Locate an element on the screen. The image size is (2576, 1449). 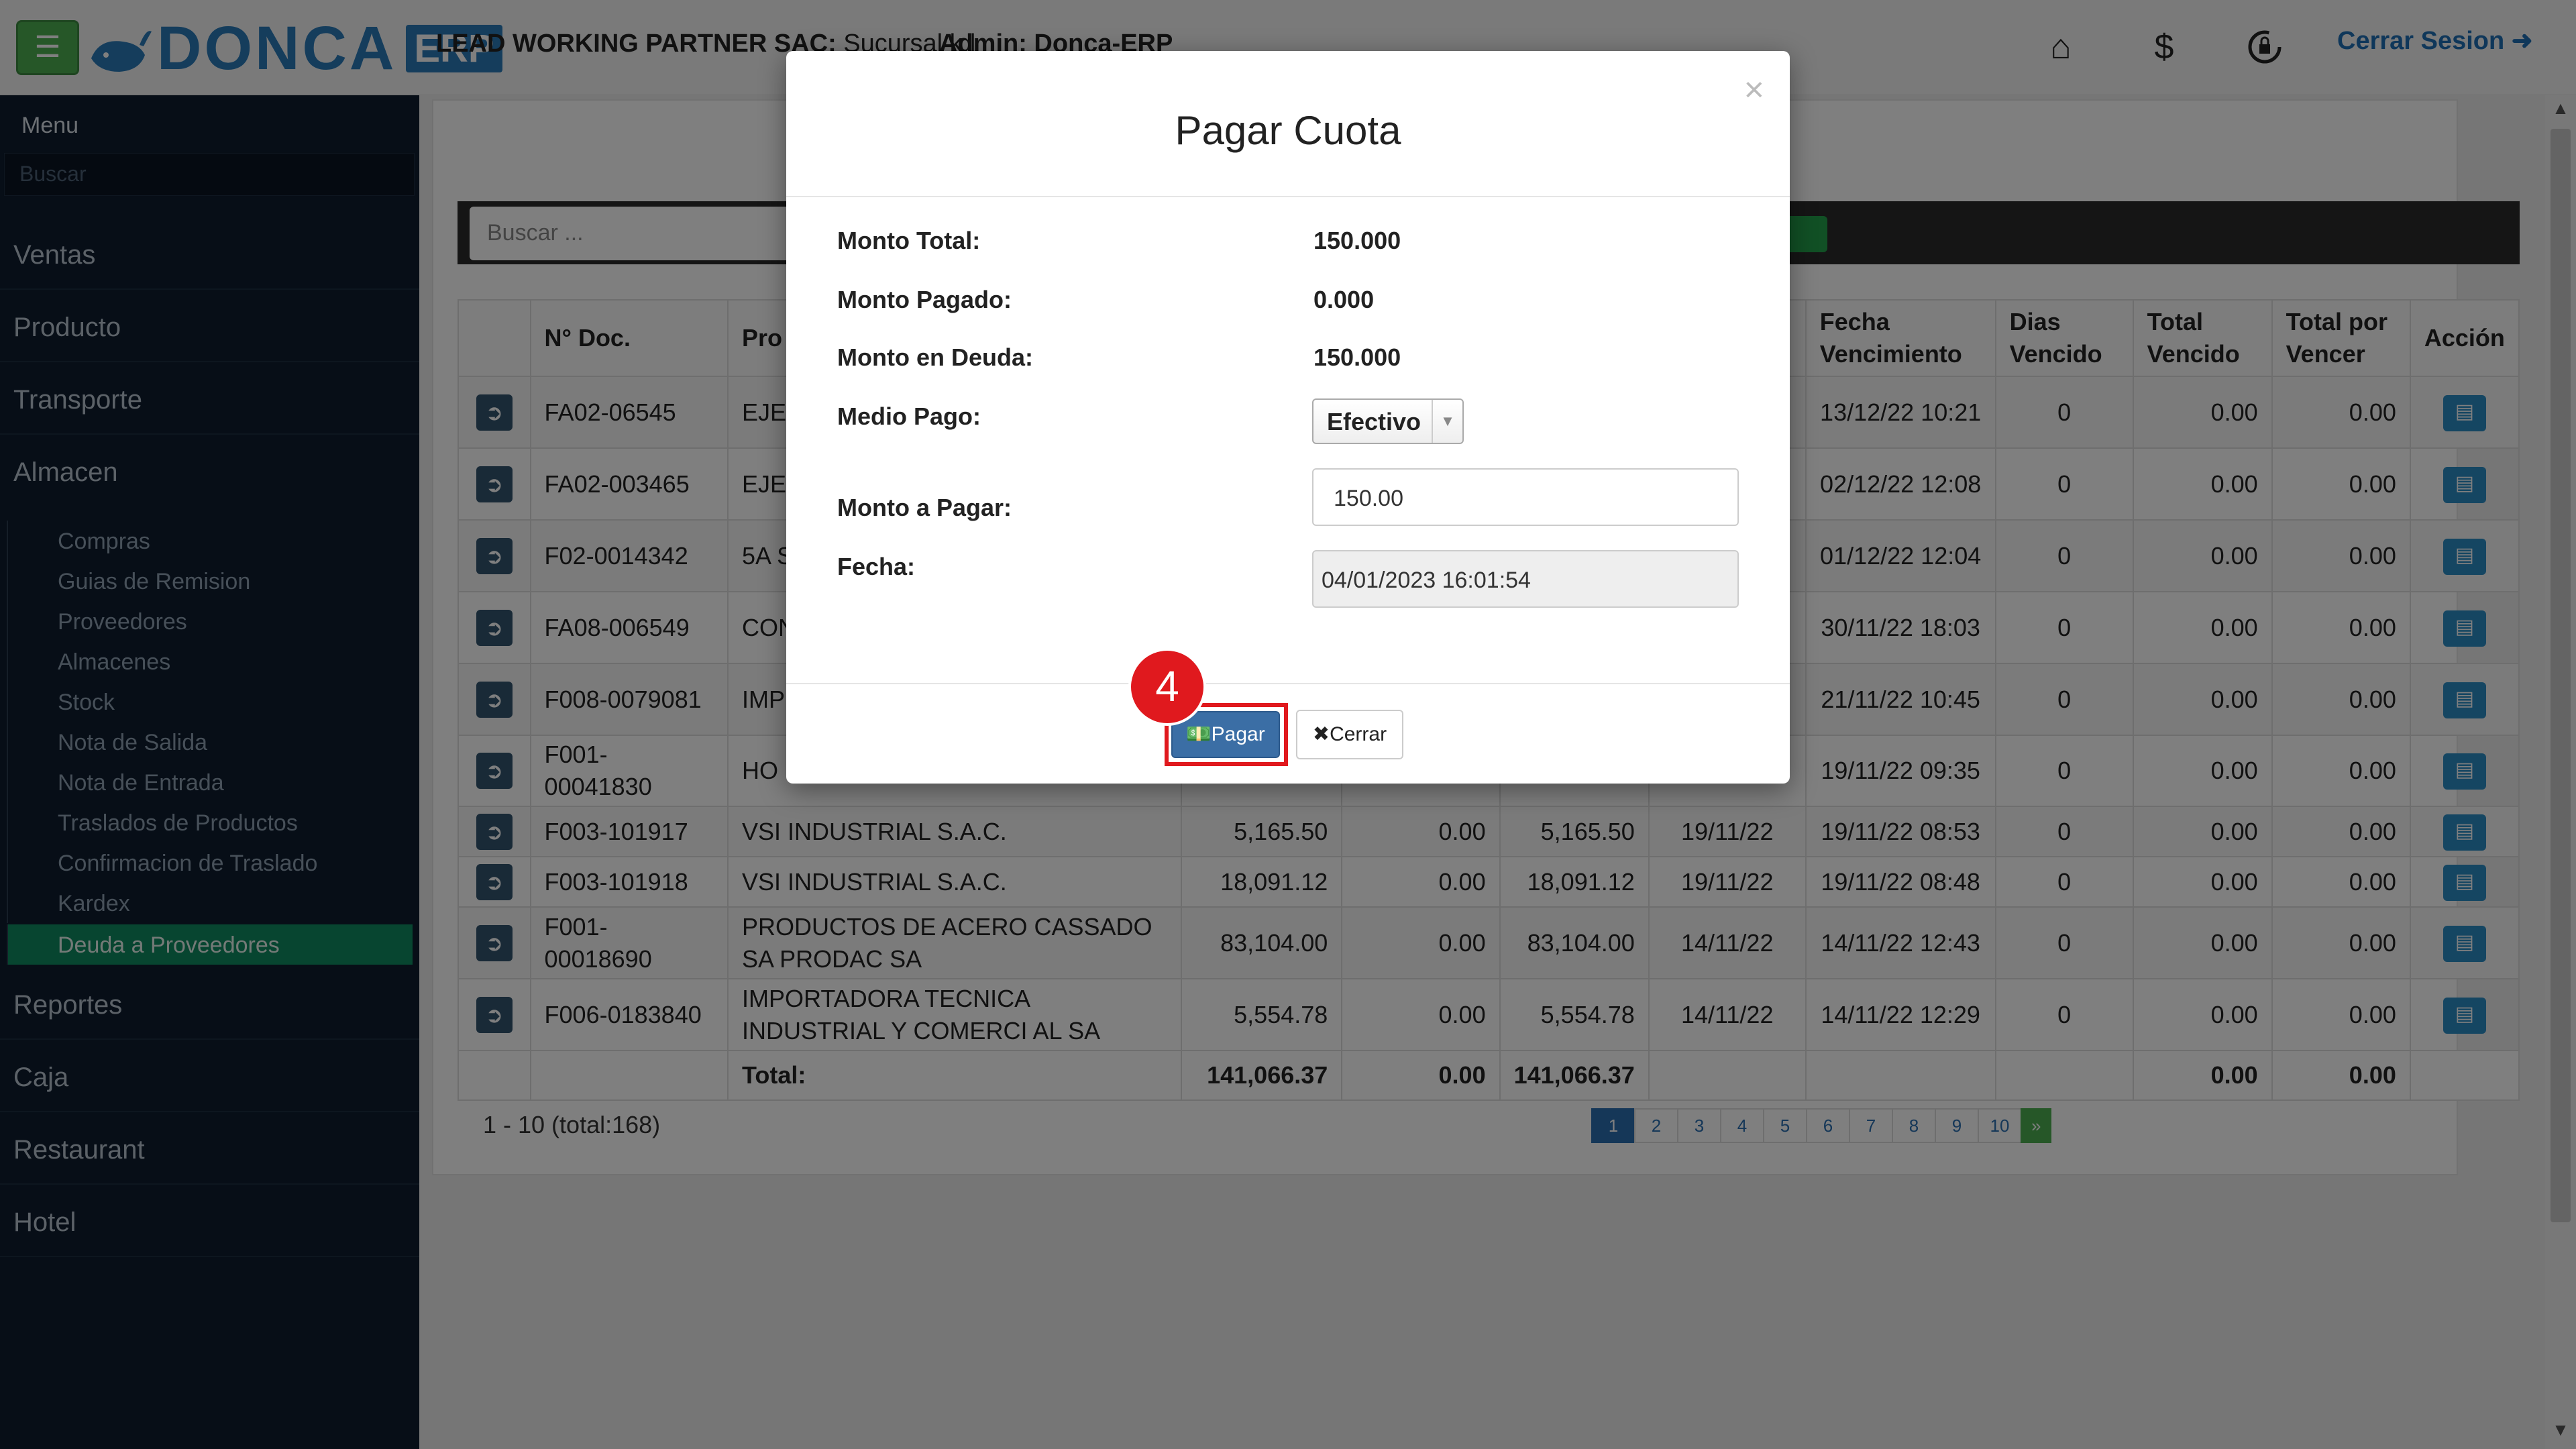
modal-footer-divider is located at coordinates (1288, 683).